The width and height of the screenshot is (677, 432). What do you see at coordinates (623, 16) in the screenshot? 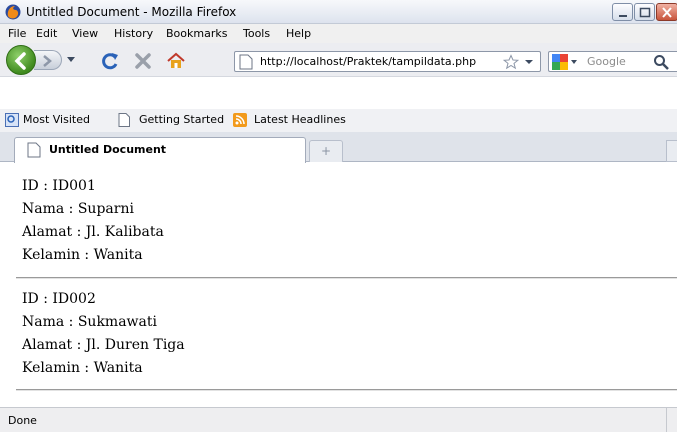
I see `minimize-icon` at bounding box center [623, 16].